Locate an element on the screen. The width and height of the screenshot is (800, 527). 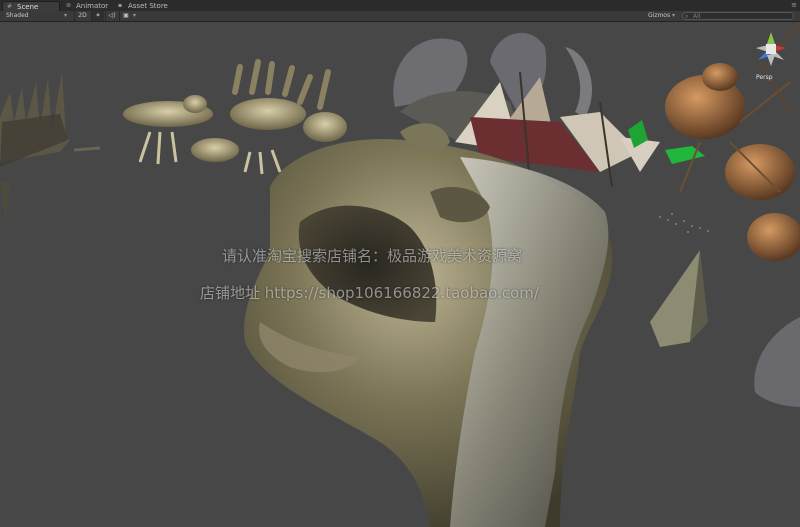
shading-mode-label: Shaded is located at coordinates (17, 15).